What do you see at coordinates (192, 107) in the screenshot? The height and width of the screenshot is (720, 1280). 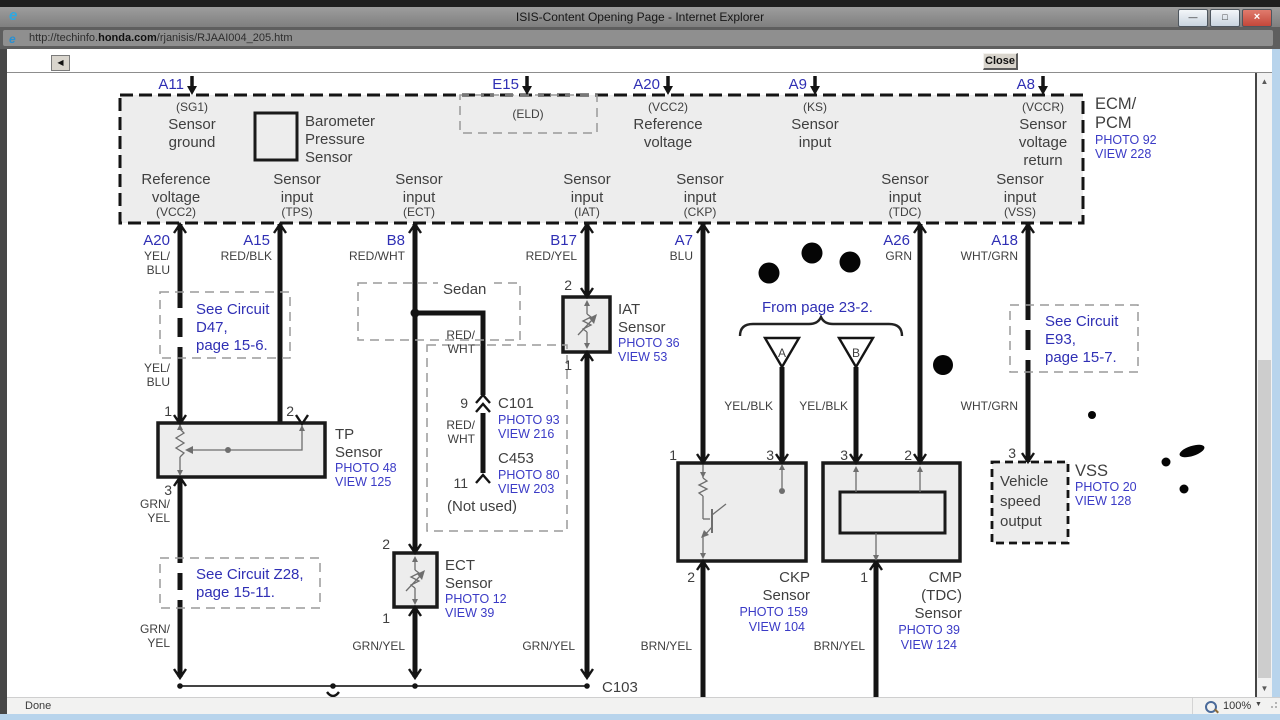 I see `sg1-sub: (SG1)` at bounding box center [192, 107].